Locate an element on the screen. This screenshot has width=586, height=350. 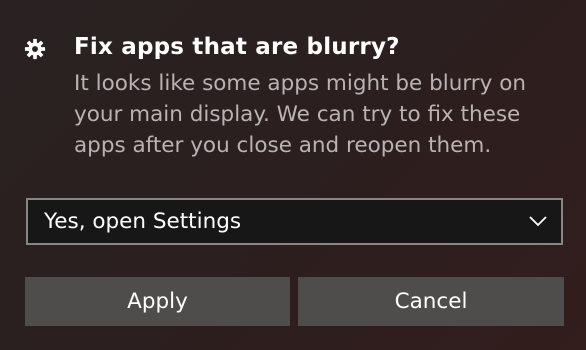
apply-button: Apply is located at coordinates (157, 301).